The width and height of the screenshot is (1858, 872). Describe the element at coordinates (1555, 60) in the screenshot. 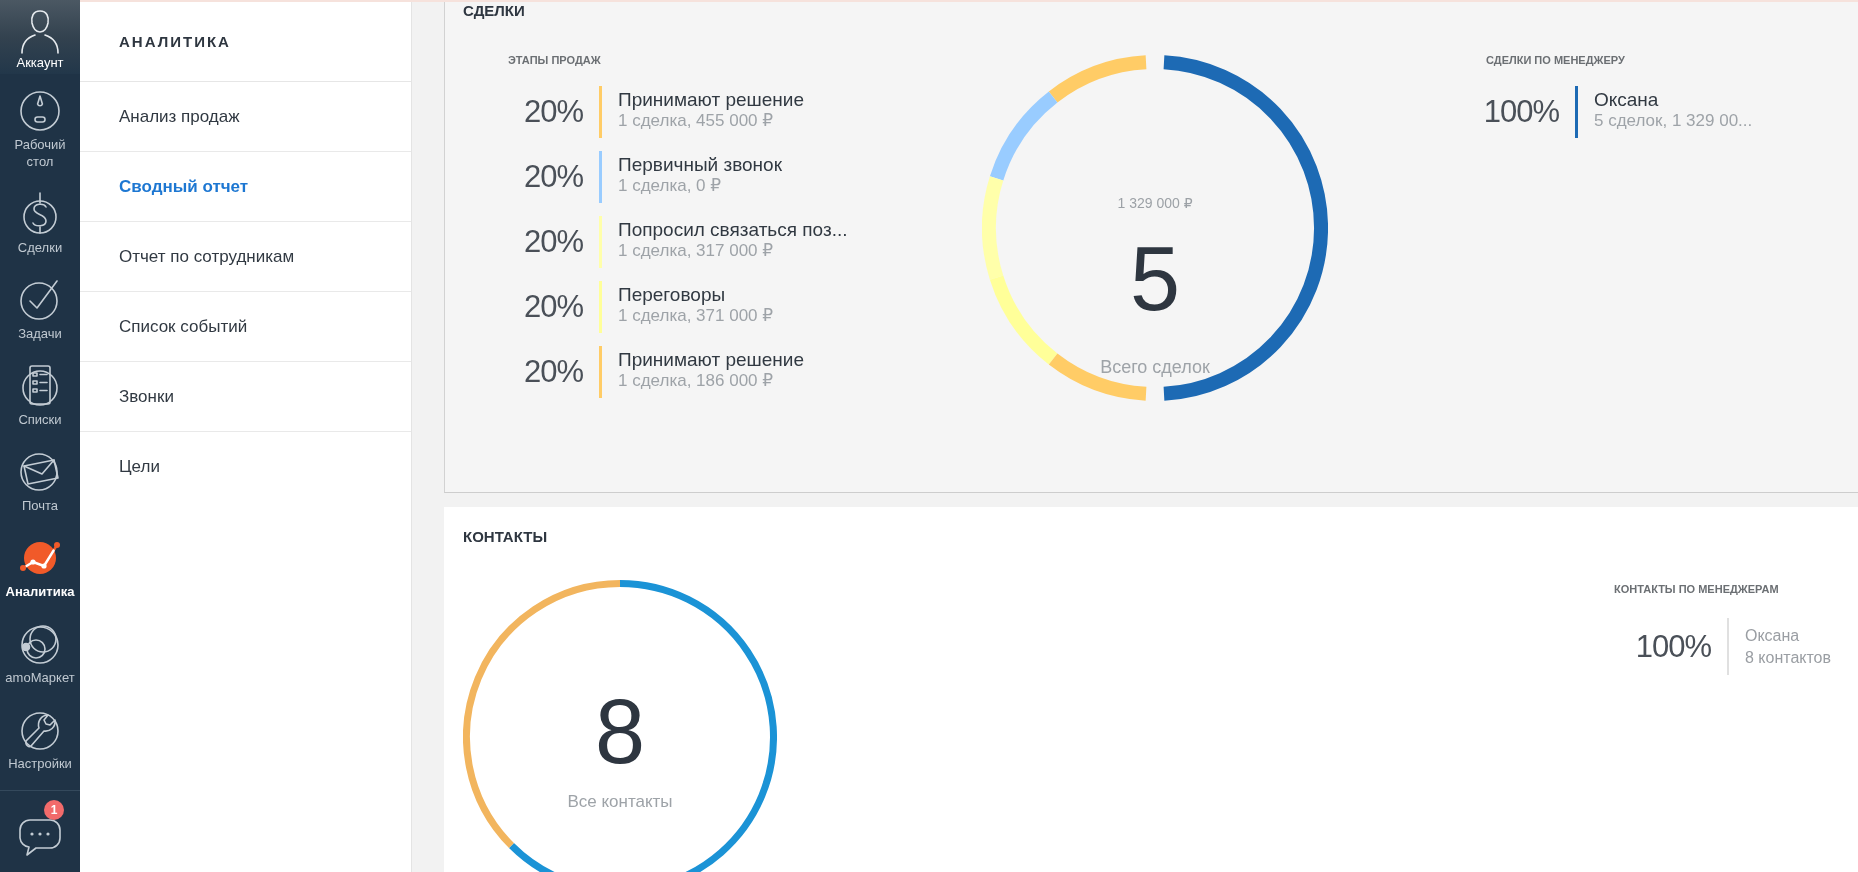

I see `column-heading: СДЕЛКИ ПО МЕНЕДЖЕРУ` at that location.